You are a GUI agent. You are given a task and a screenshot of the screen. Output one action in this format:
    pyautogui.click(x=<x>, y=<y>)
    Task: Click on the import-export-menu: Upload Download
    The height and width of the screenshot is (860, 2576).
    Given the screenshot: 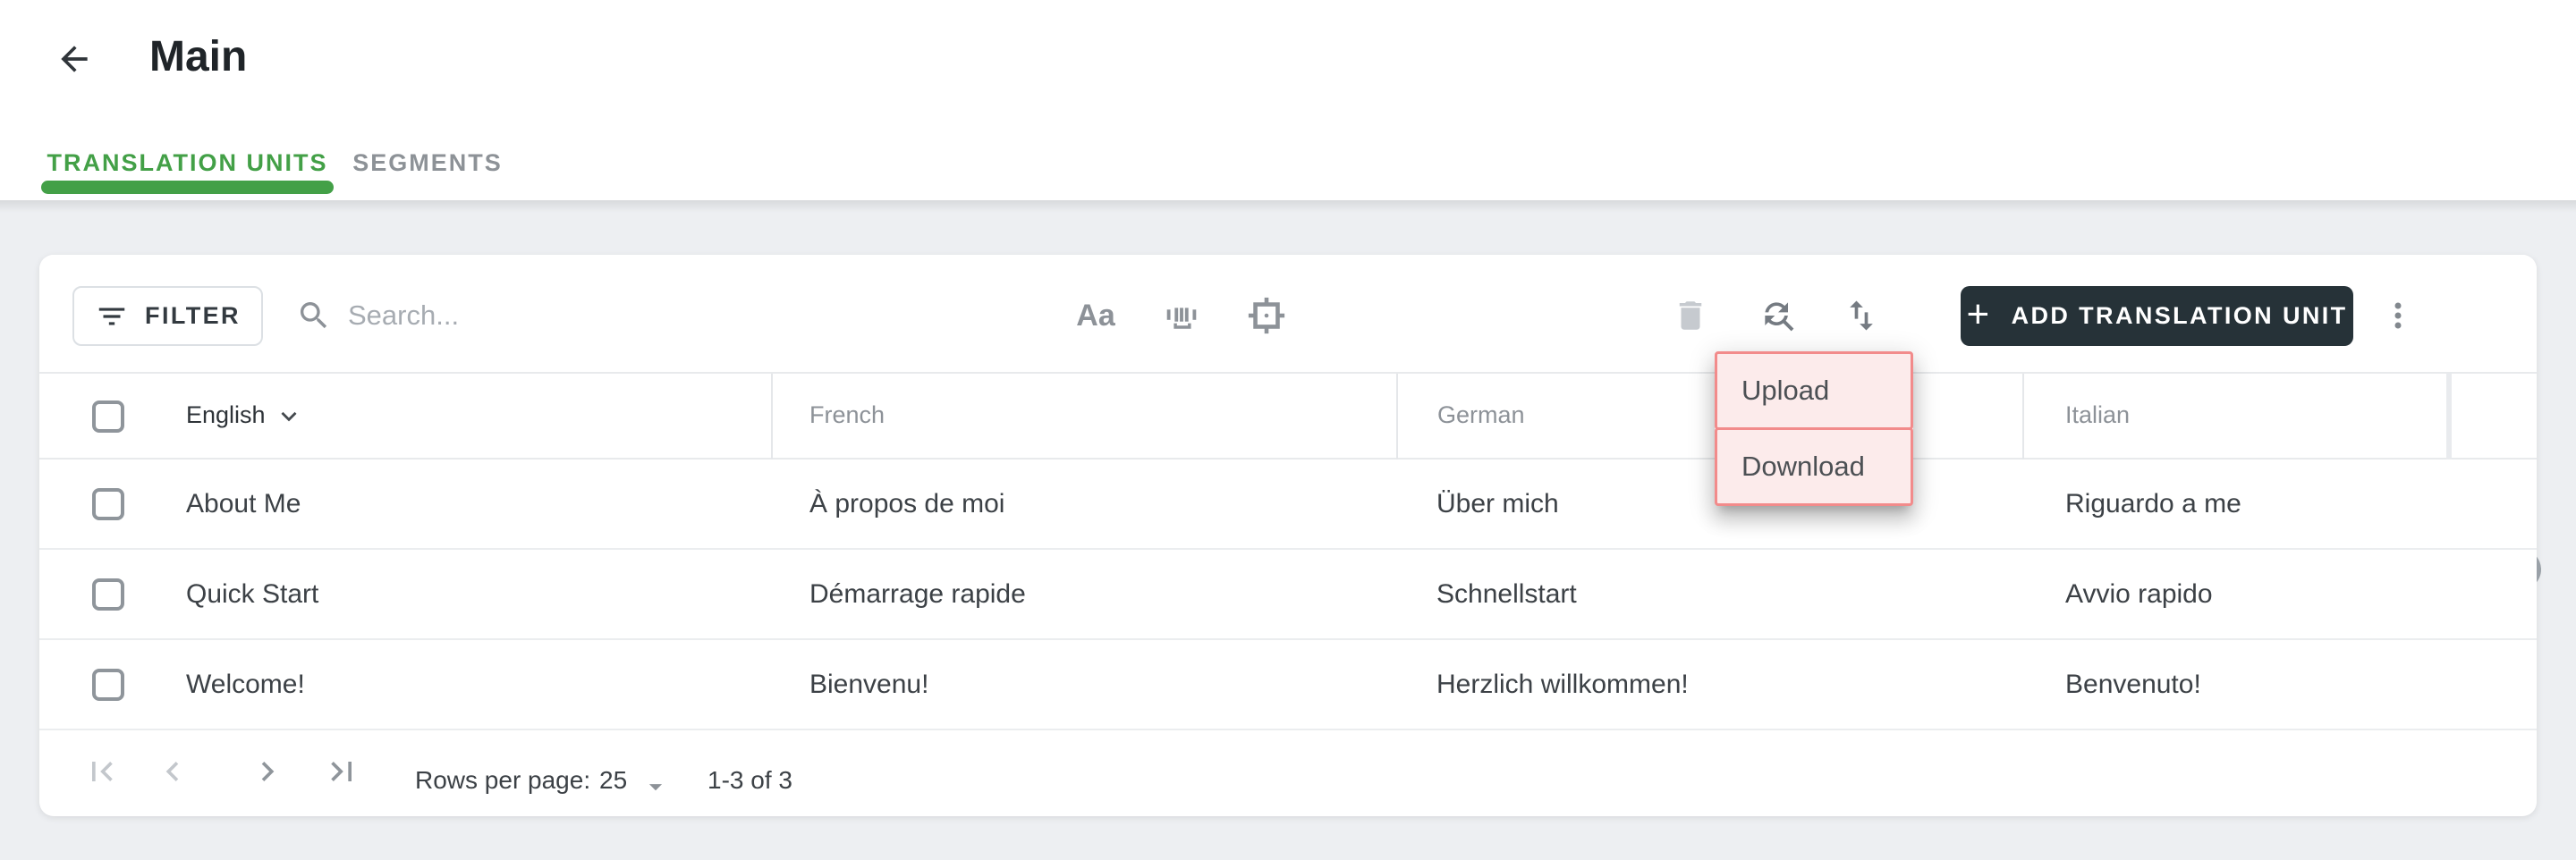 What is the action you would take?
    pyautogui.click(x=1814, y=429)
    